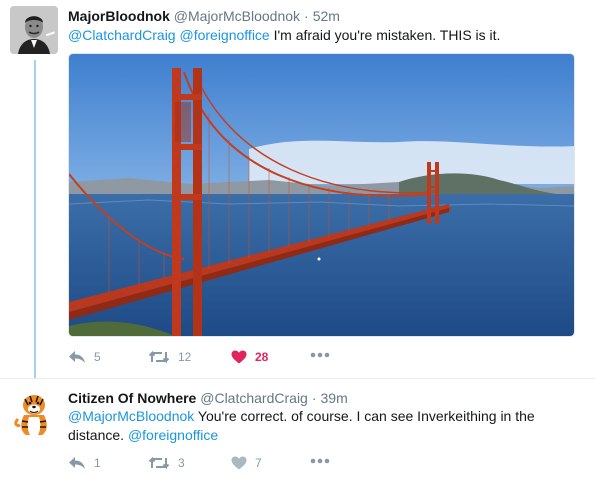 The height and width of the screenshot is (478, 595). What do you see at coordinates (97, 357) in the screenshot?
I see `reply-count: 5` at bounding box center [97, 357].